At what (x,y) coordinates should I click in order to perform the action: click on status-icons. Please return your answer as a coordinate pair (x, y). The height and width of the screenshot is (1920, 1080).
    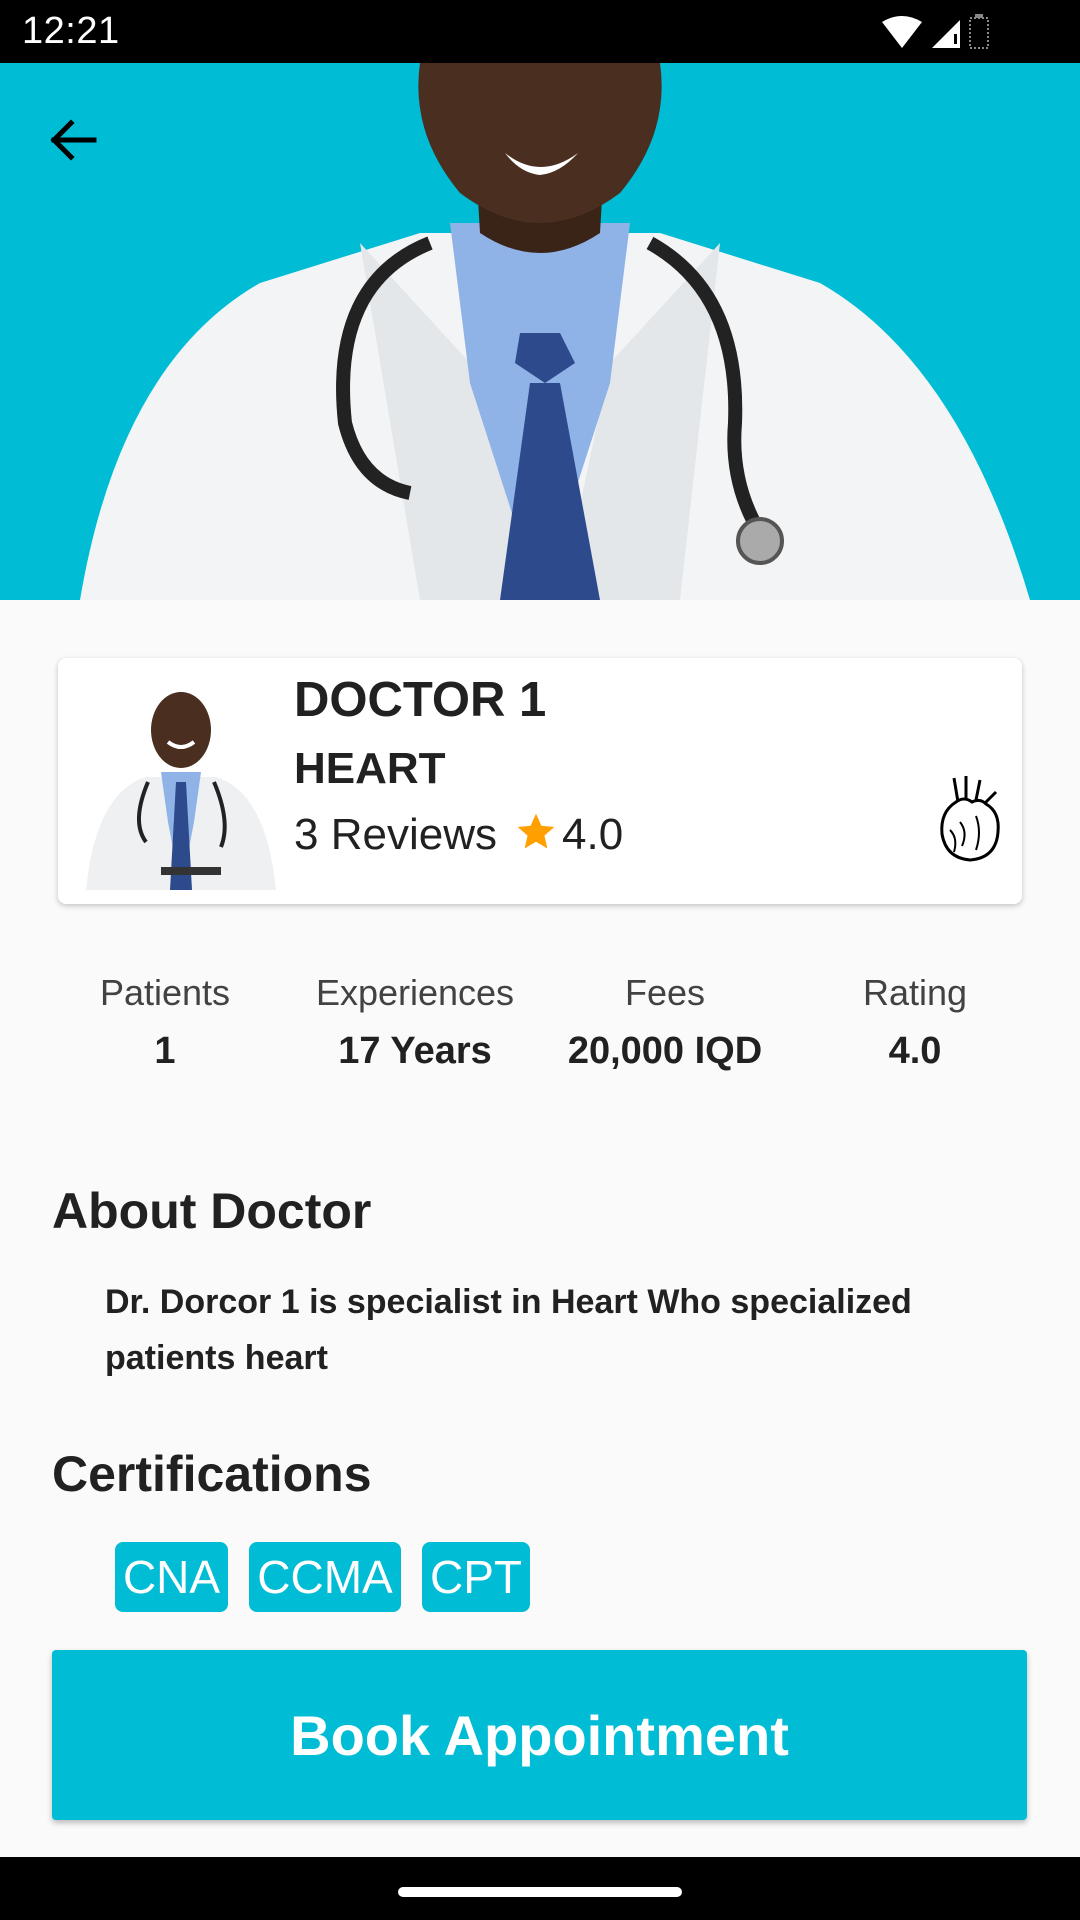
    Looking at the image, I should click on (935, 31).